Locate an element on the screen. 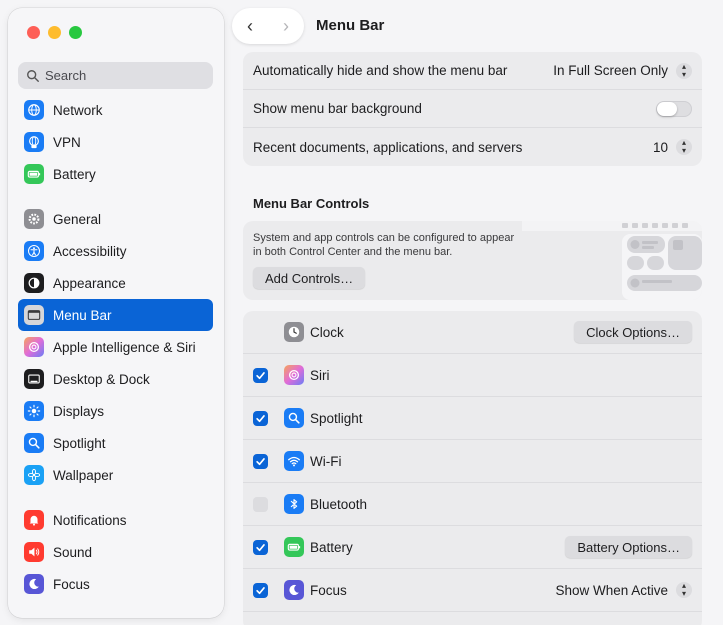 The height and width of the screenshot is (625, 723). sidebar-item-label: General is located at coordinates (77, 219).